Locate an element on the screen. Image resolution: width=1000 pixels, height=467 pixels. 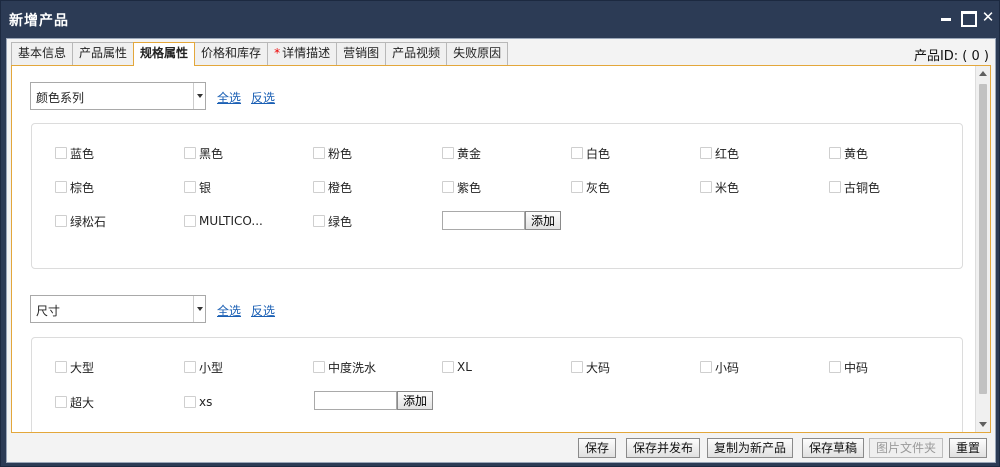
color-option: 黄金 is located at coordinates (461, 153).